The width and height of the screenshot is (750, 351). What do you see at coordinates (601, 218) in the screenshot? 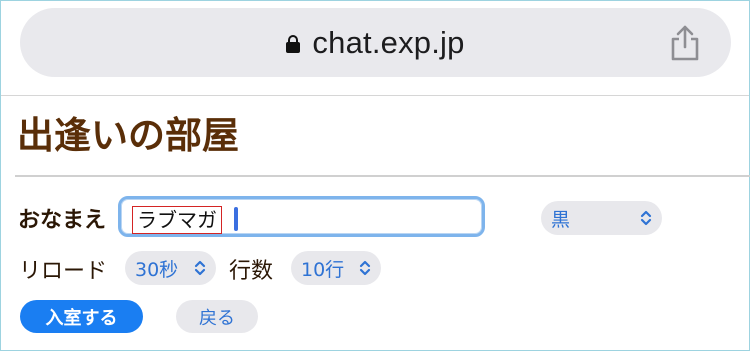
I see `color-select: 黒` at bounding box center [601, 218].